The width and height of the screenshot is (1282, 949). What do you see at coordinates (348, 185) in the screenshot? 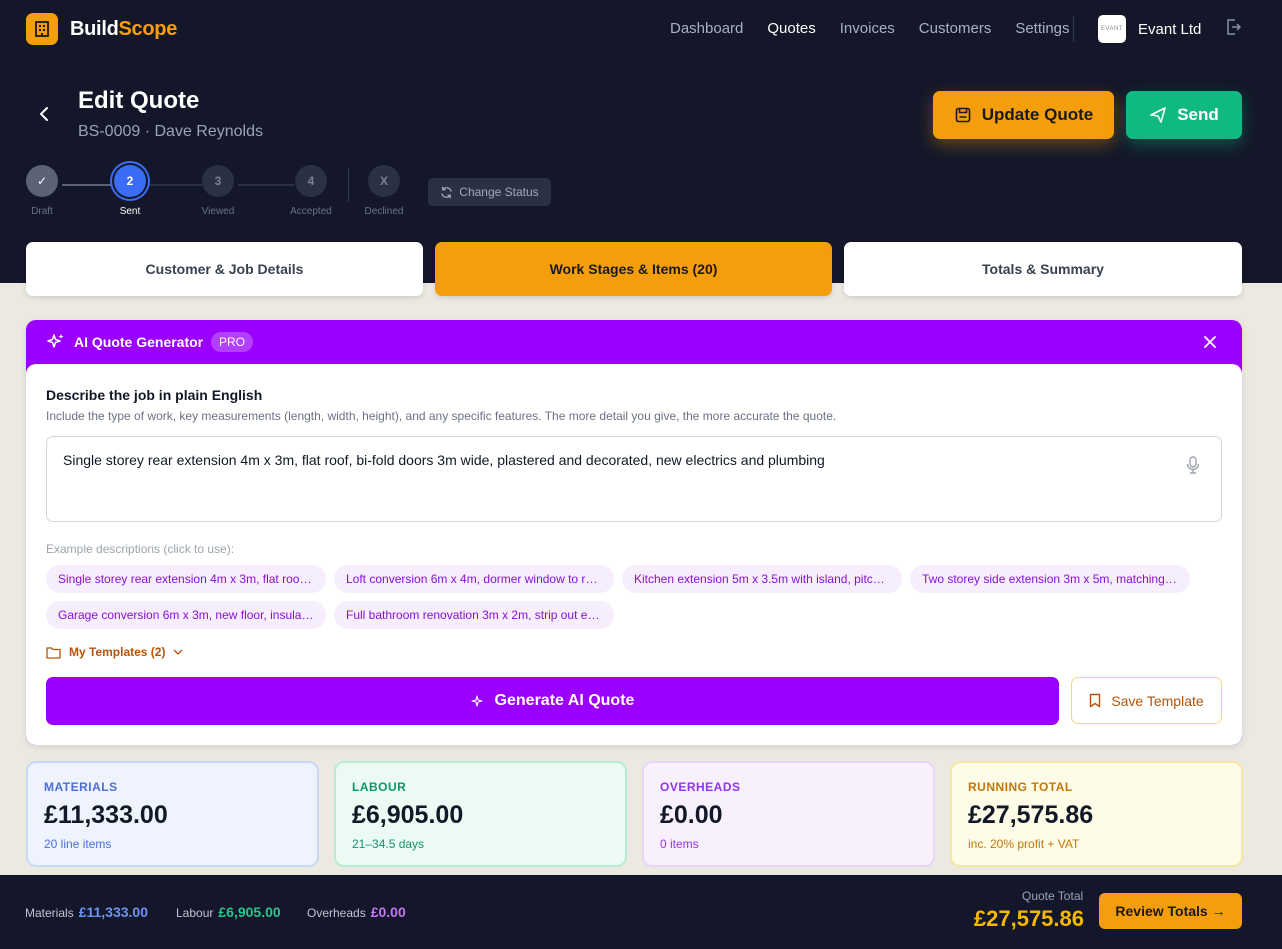
I see `stepper-divider` at bounding box center [348, 185].